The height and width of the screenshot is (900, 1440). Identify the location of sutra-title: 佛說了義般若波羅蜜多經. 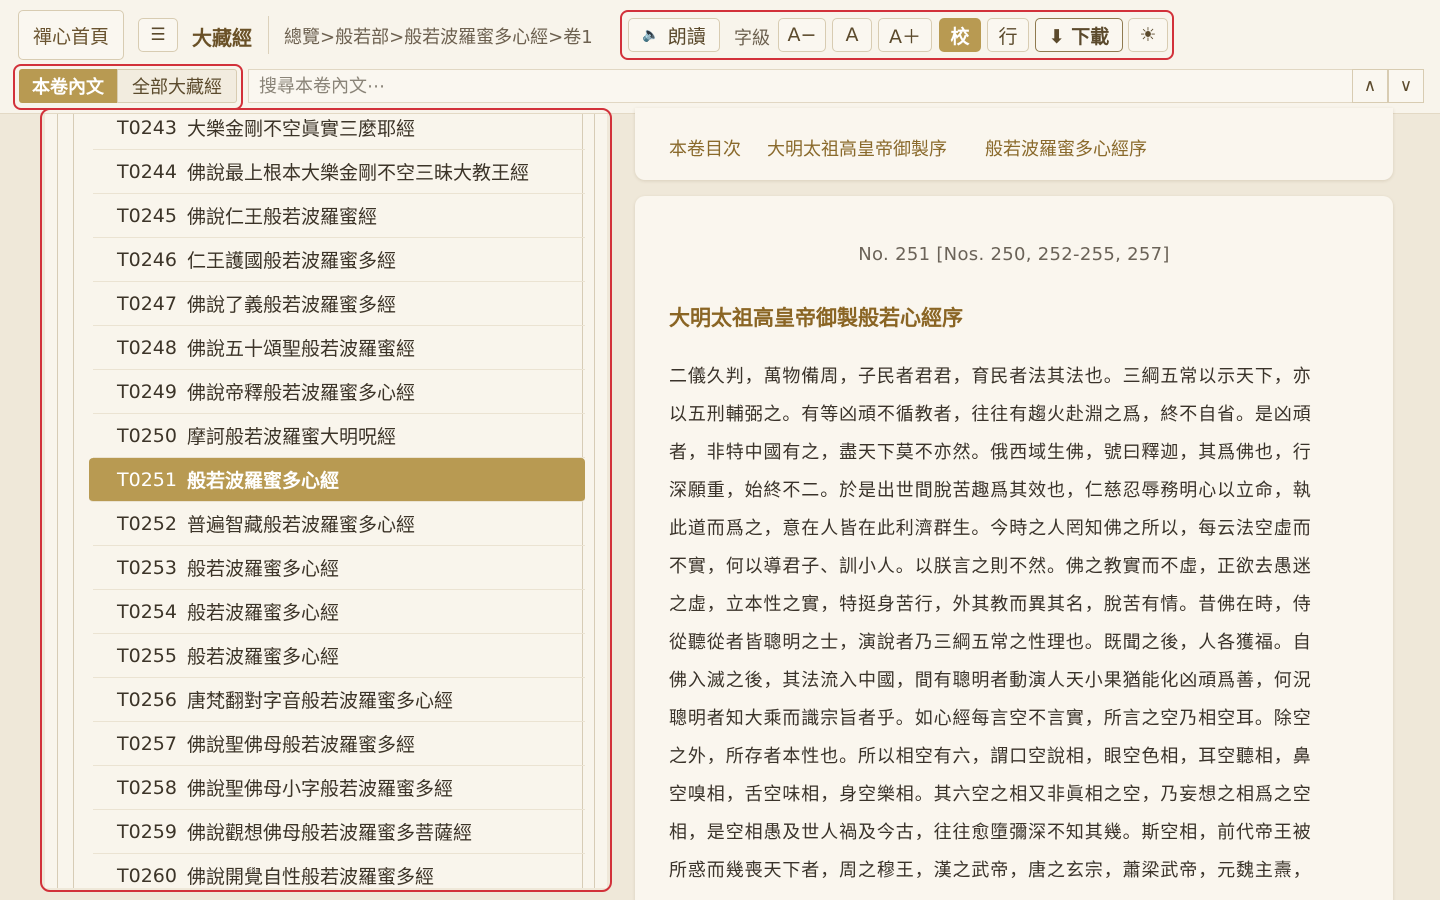
(291, 305).